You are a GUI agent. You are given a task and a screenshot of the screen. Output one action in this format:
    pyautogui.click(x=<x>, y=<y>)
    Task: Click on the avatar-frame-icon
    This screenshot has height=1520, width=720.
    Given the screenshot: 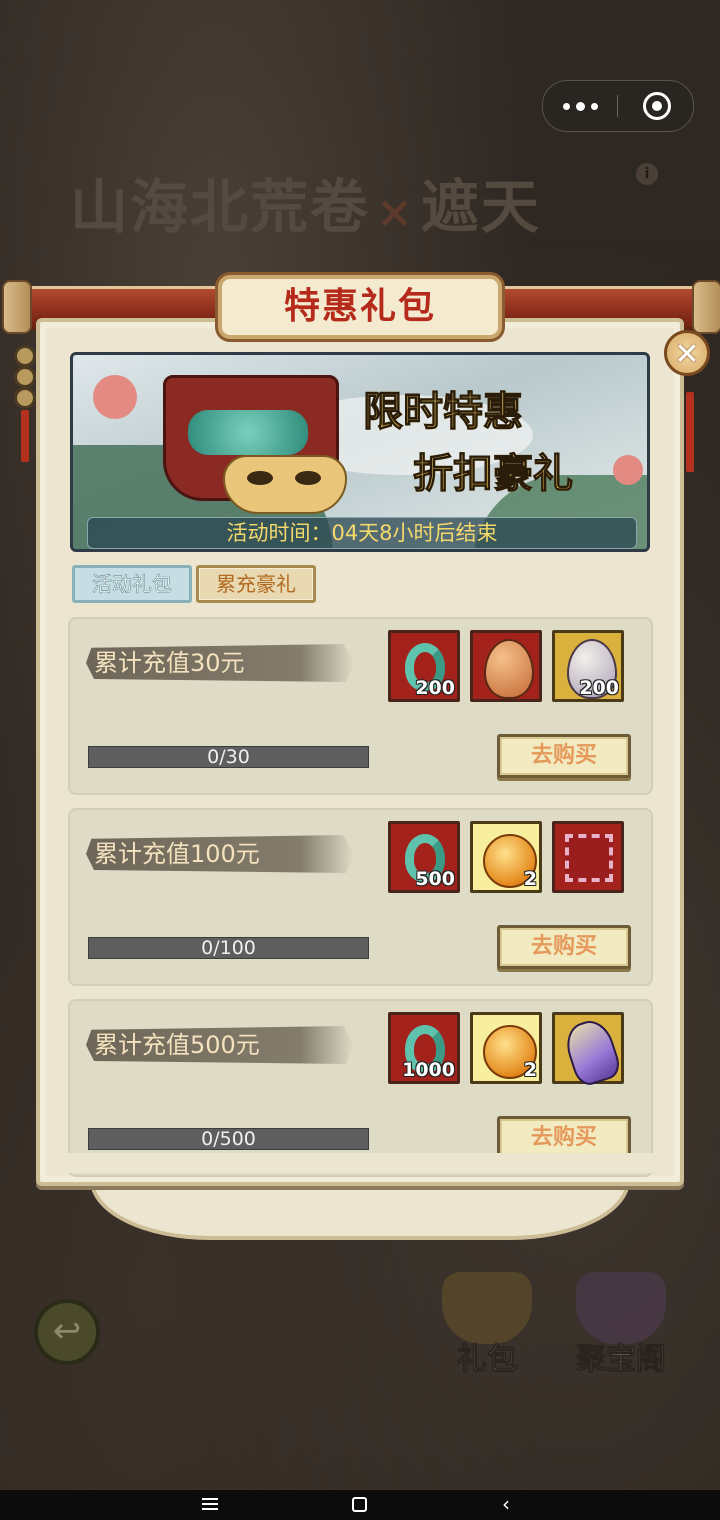 What is the action you would take?
    pyautogui.click(x=589, y=858)
    